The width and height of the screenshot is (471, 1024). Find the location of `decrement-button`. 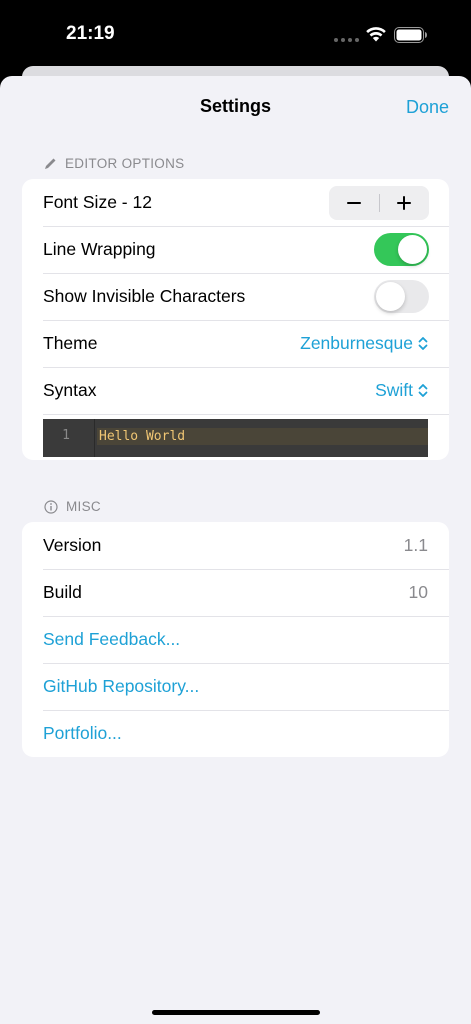

decrement-button is located at coordinates (354, 203).